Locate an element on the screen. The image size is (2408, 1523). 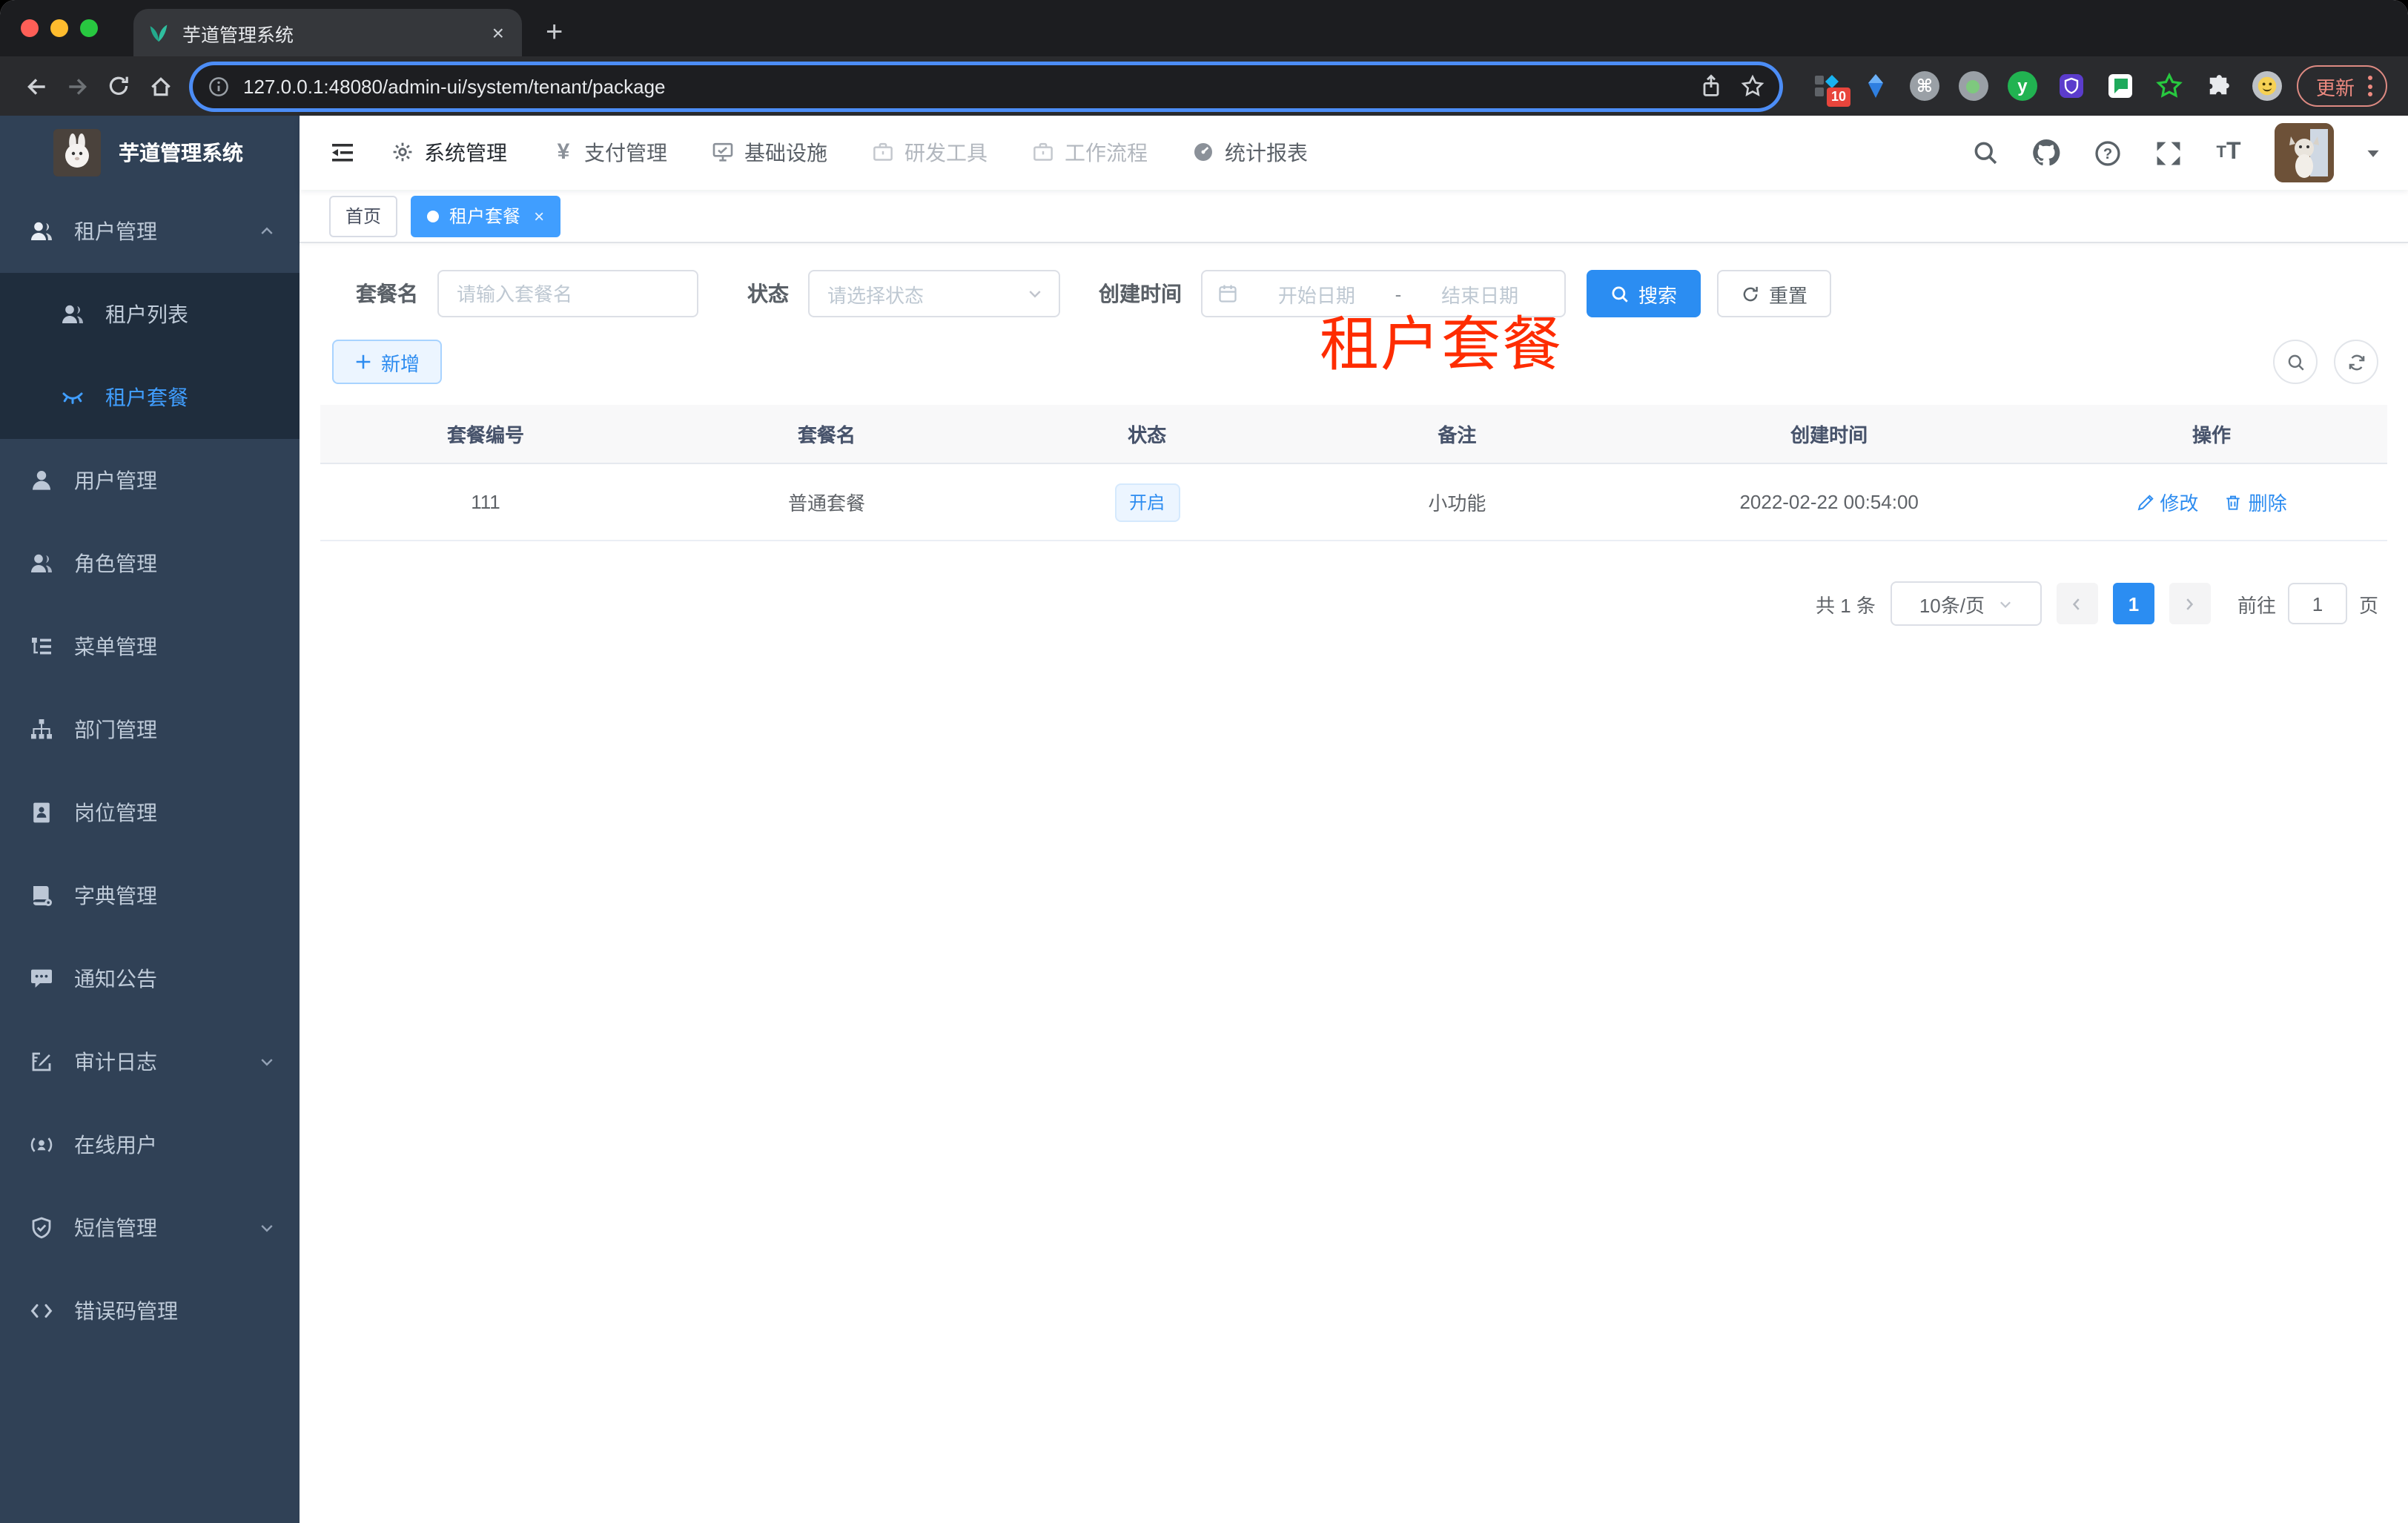
user-avatar is located at coordinates (2304, 152).